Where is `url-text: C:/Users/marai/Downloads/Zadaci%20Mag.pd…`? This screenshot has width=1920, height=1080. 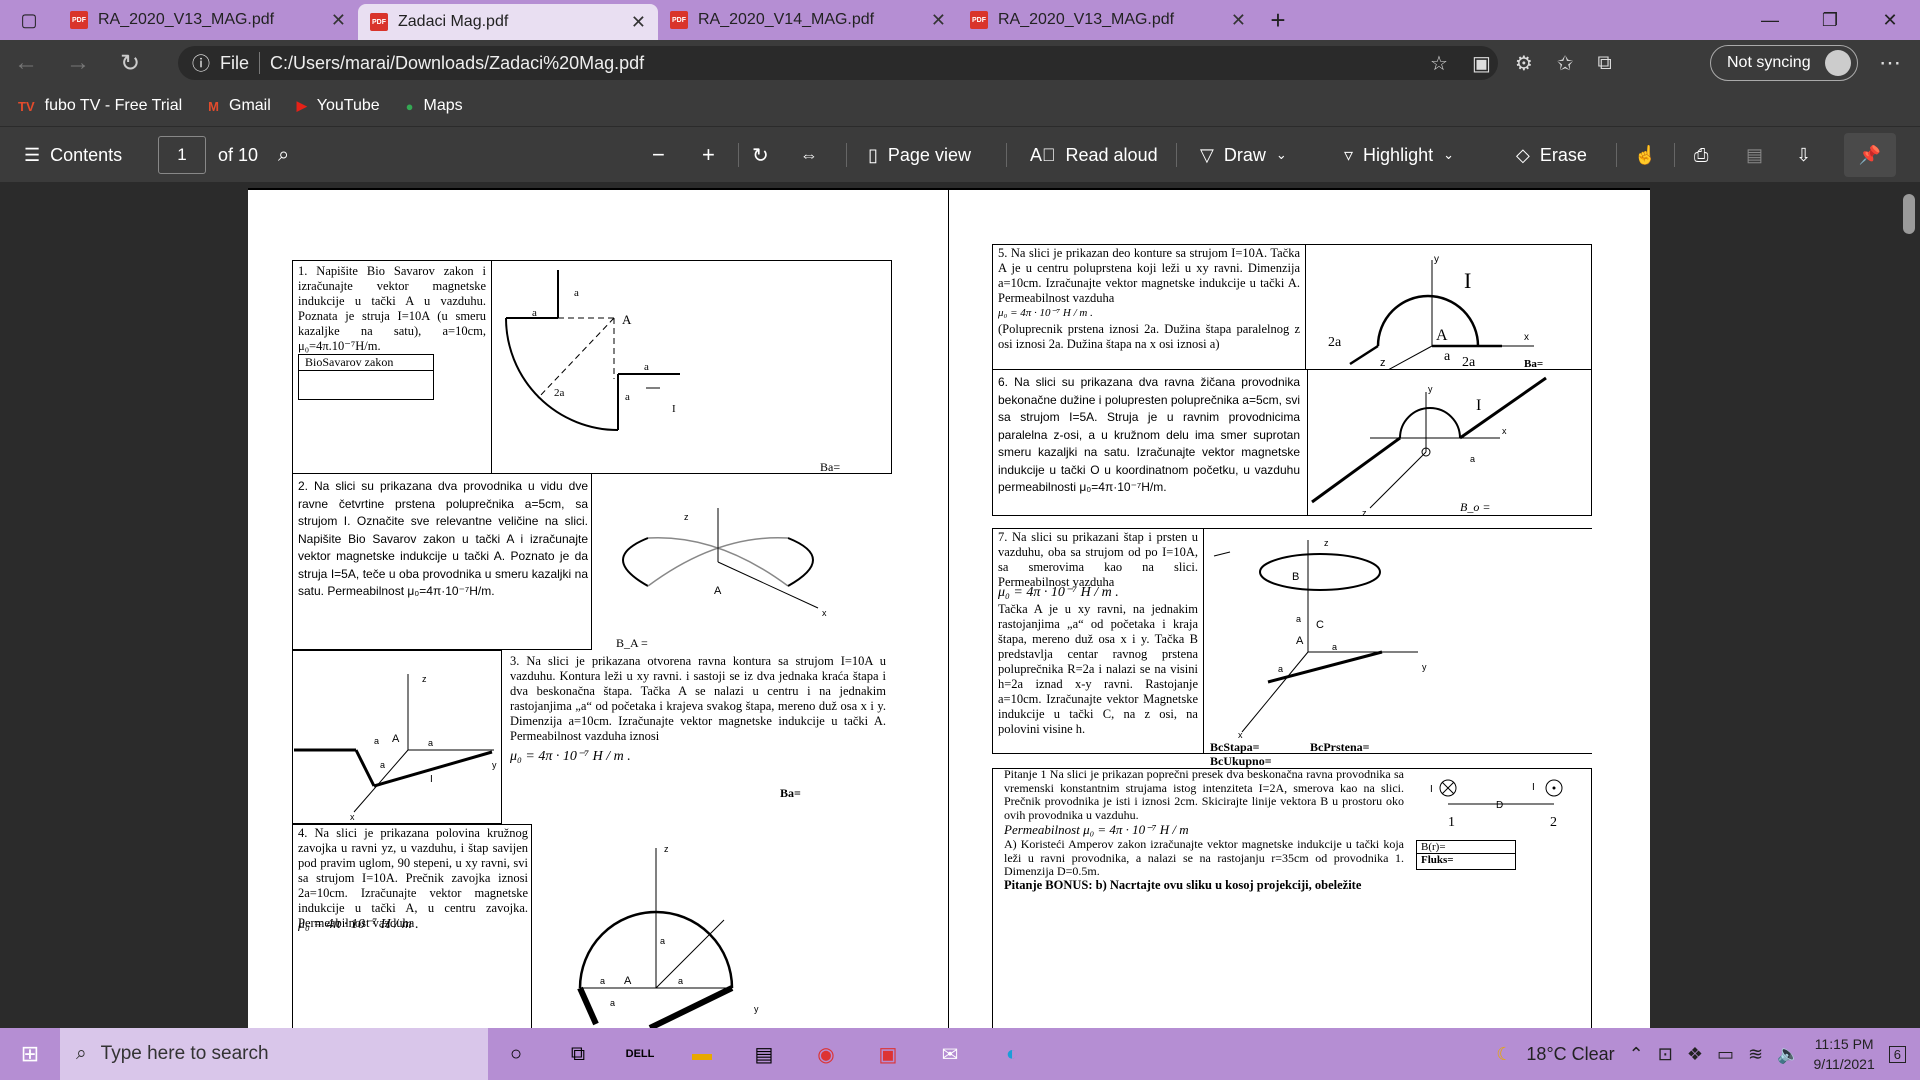
url-text: C:/Users/marai/Downloads/Zadaci%20Mag.pd… is located at coordinates (457, 63).